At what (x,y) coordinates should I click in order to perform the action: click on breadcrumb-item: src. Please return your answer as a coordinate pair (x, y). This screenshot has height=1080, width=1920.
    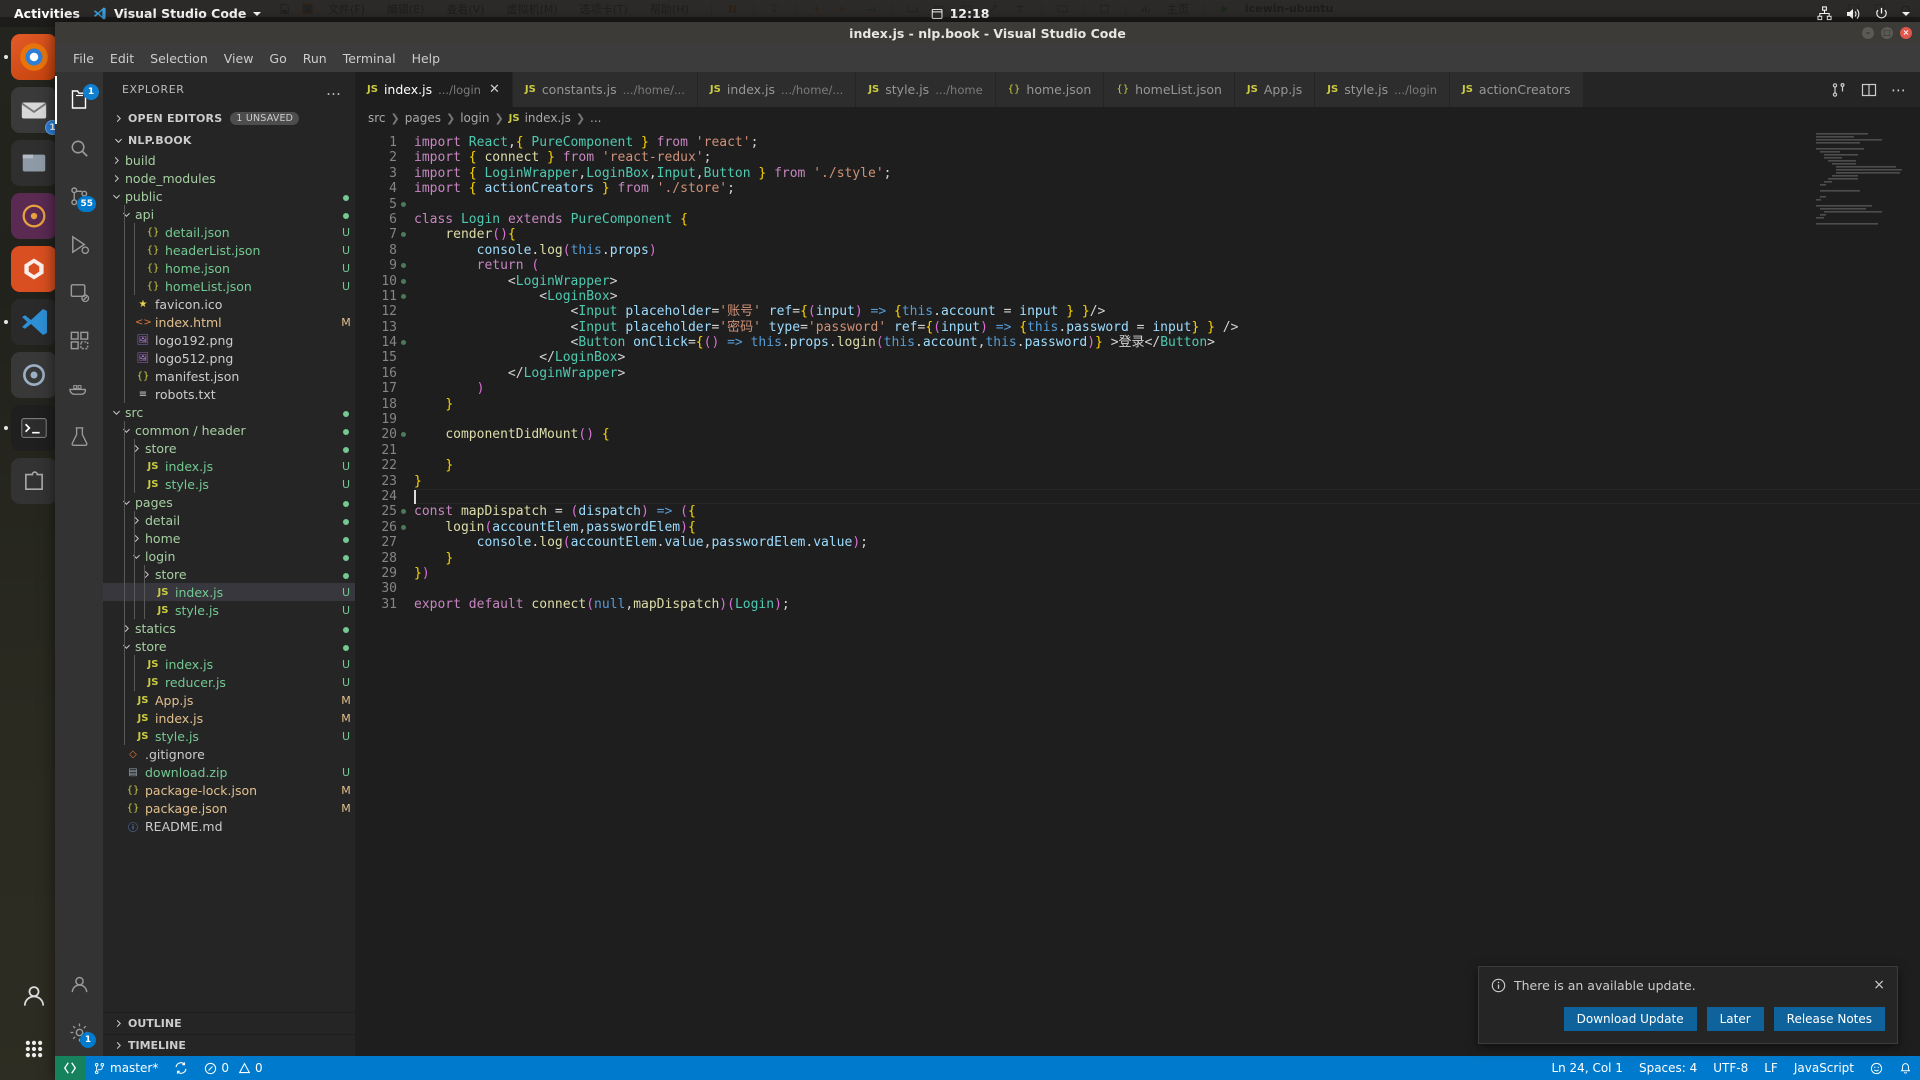
    Looking at the image, I should click on (377, 118).